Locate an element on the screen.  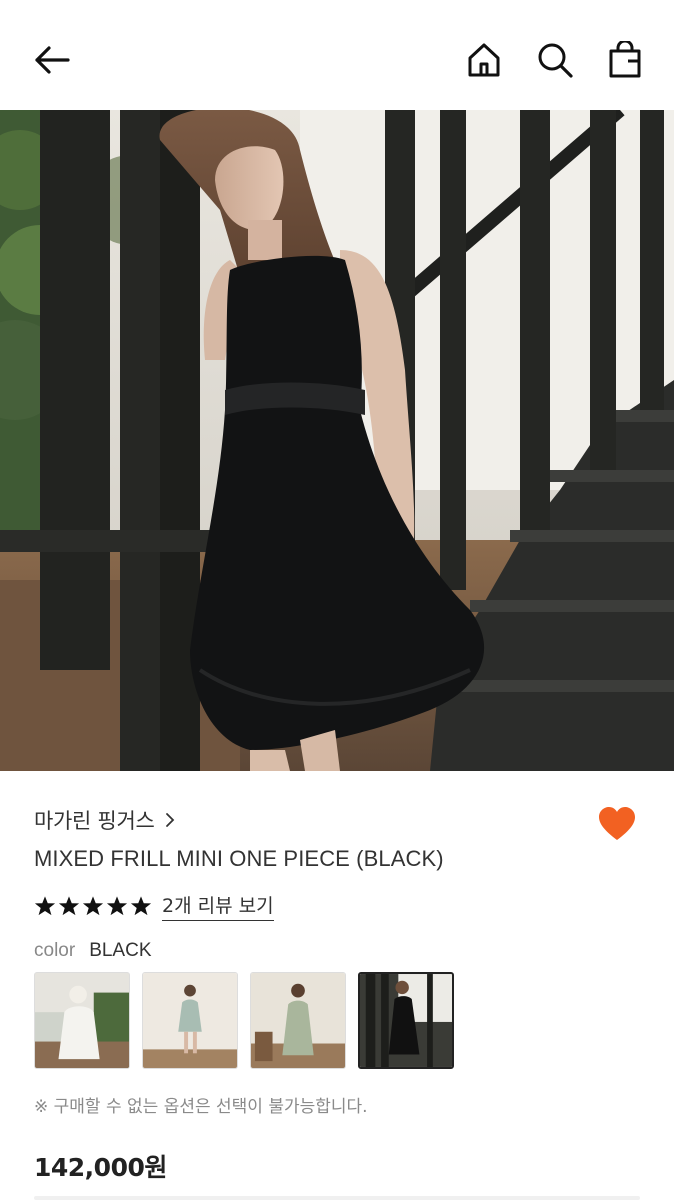
heart-icon is located at coordinates (617, 823).